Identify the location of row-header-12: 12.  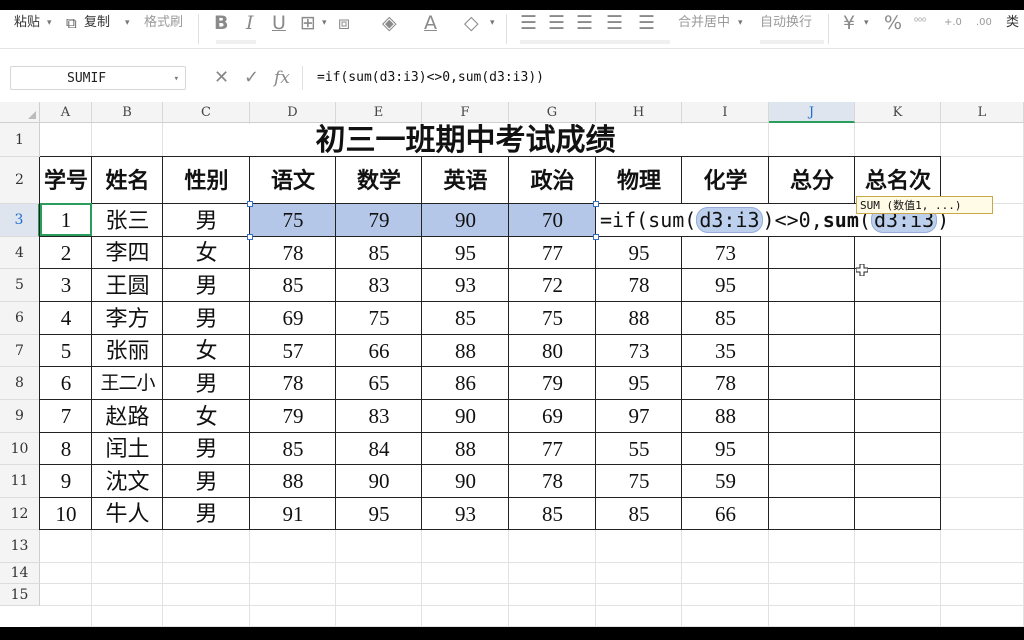
(20, 514).